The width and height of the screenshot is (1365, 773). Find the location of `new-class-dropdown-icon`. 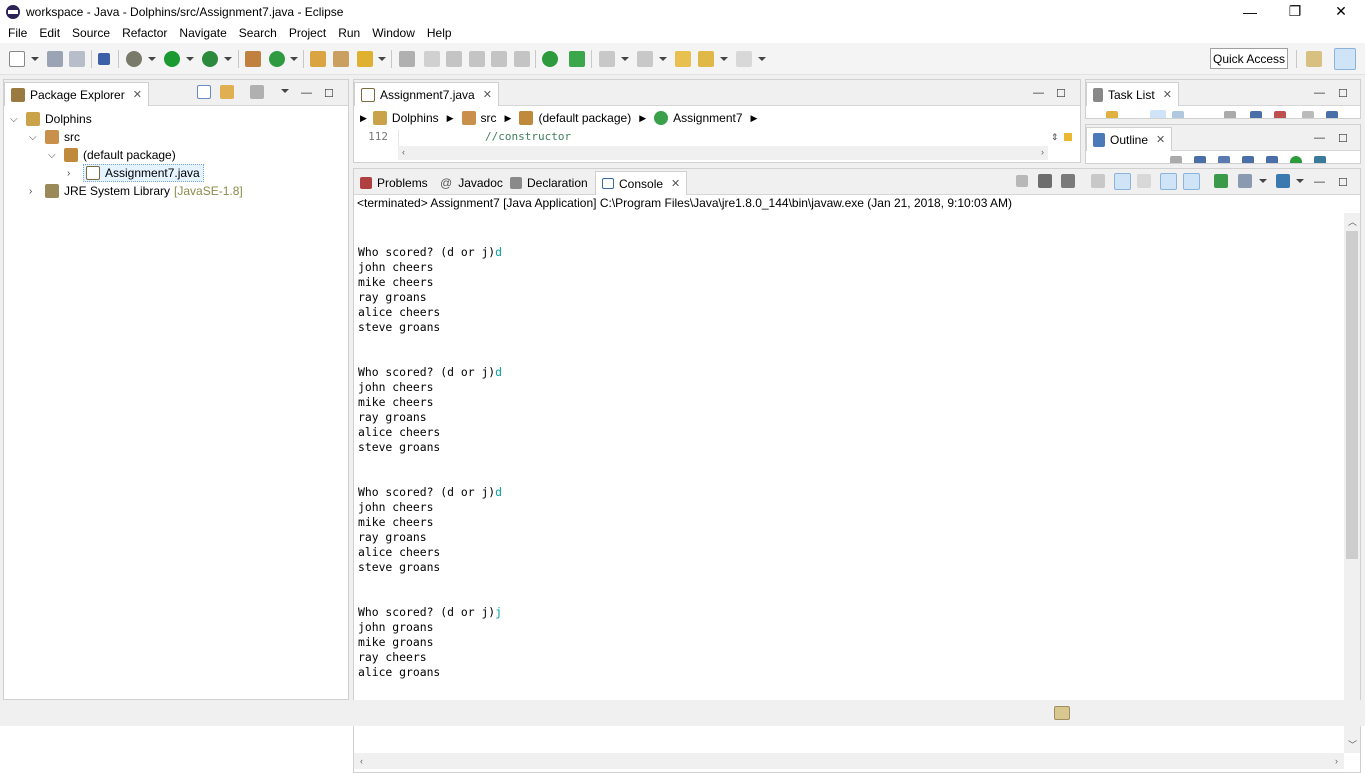

new-class-dropdown-icon is located at coordinates (294, 59).